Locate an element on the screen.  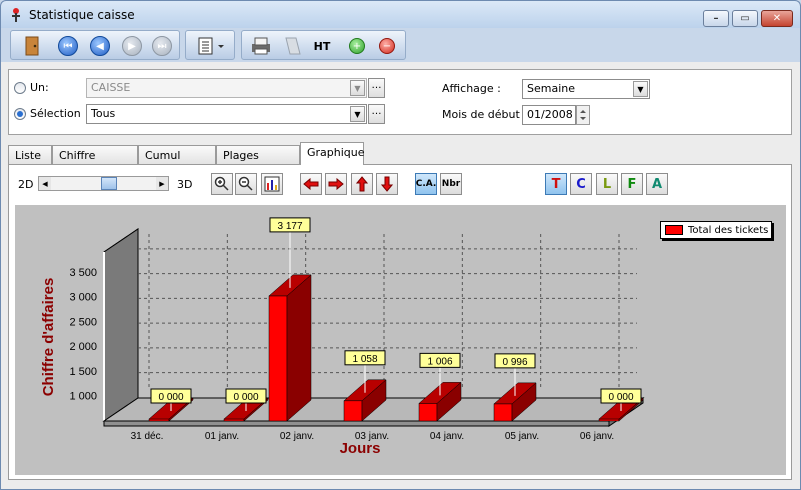
tab-plages-horaires: Plages horaires is located at coordinates (258, 160).